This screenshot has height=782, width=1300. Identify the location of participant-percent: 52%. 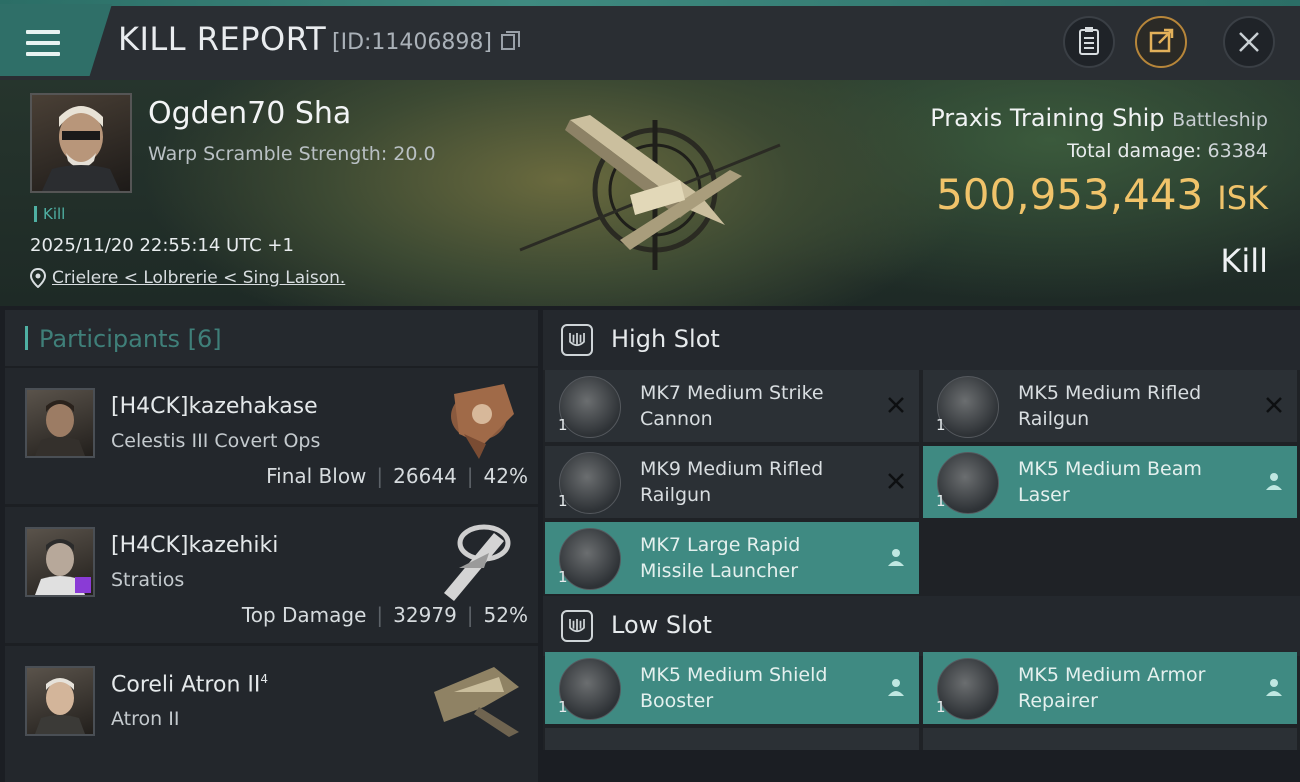
(505, 615).